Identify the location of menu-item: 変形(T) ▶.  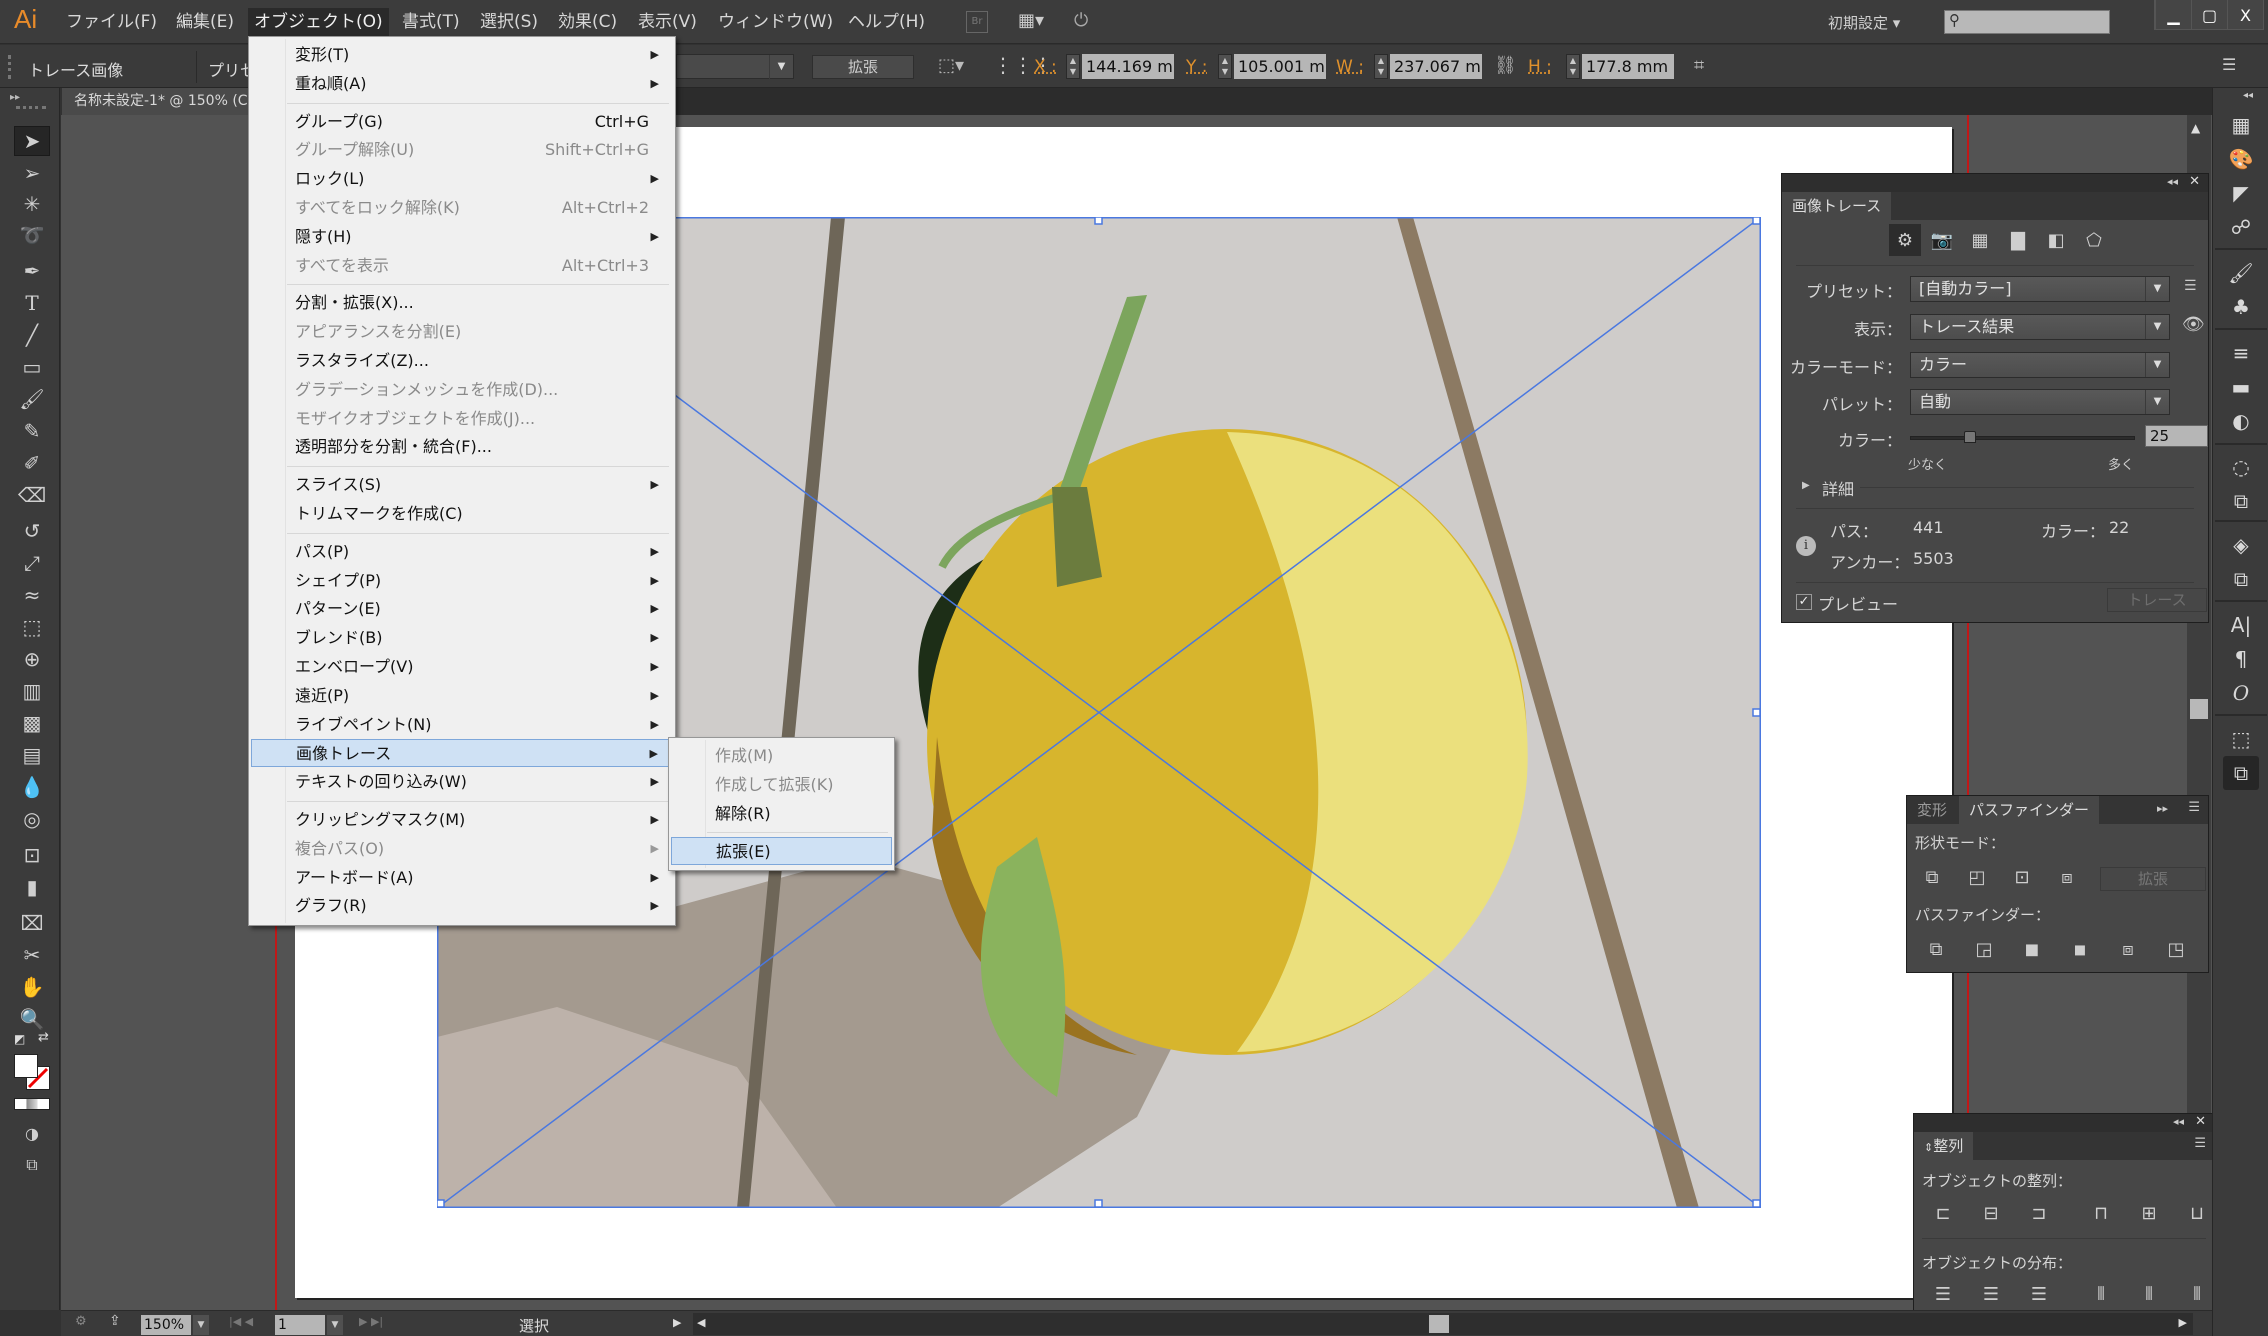
(462, 55).